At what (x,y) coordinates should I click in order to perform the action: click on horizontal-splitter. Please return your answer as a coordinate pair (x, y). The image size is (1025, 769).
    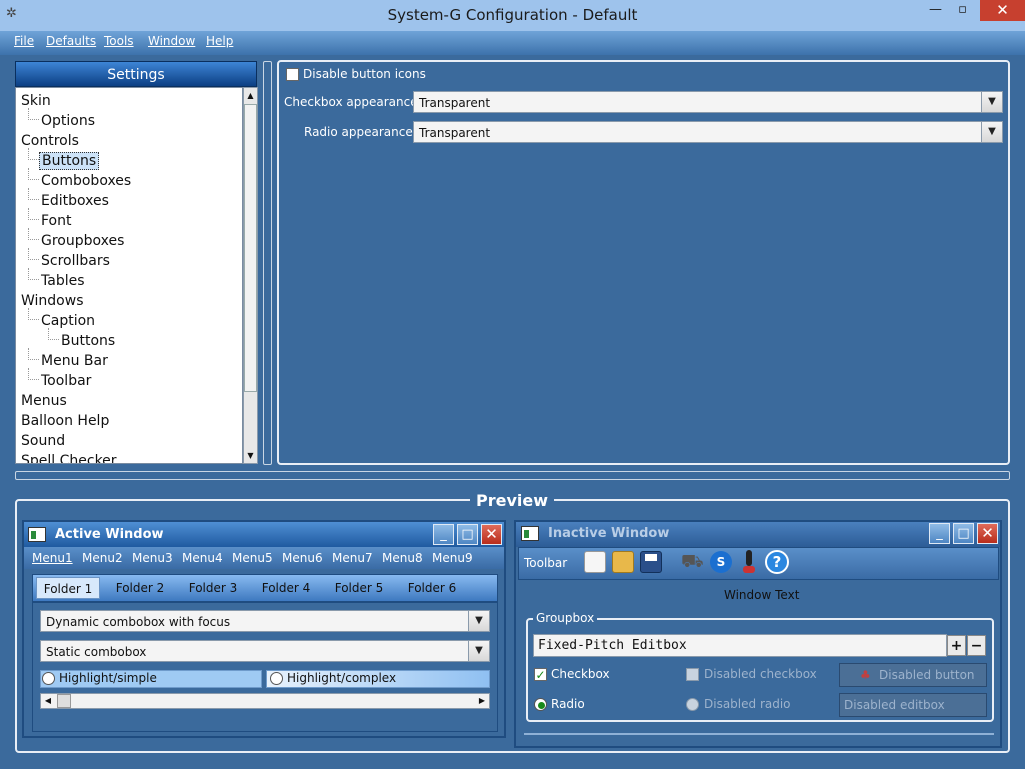
    Looking at the image, I should click on (512, 475).